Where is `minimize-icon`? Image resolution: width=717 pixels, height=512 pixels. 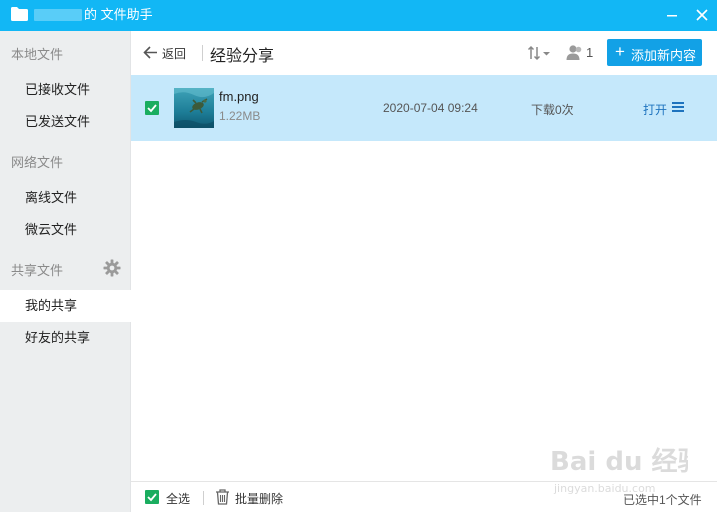 minimize-icon is located at coordinates (672, 16).